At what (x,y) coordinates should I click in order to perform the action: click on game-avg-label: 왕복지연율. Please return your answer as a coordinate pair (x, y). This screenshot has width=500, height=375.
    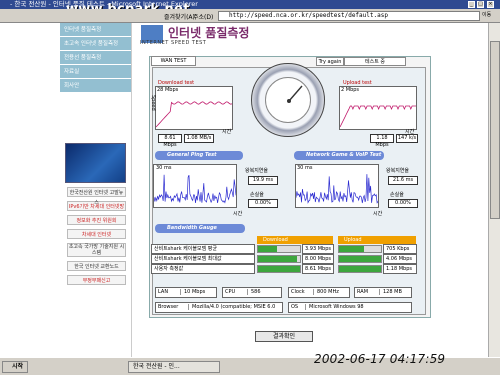
    Looking at the image, I should click on (398, 171).